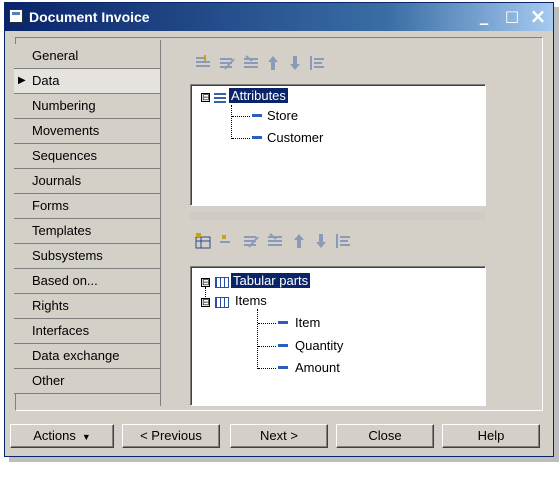 The width and height of the screenshot is (560, 477). Describe the element at coordinates (50, 305) in the screenshot. I see `tab-label: Rights` at that location.